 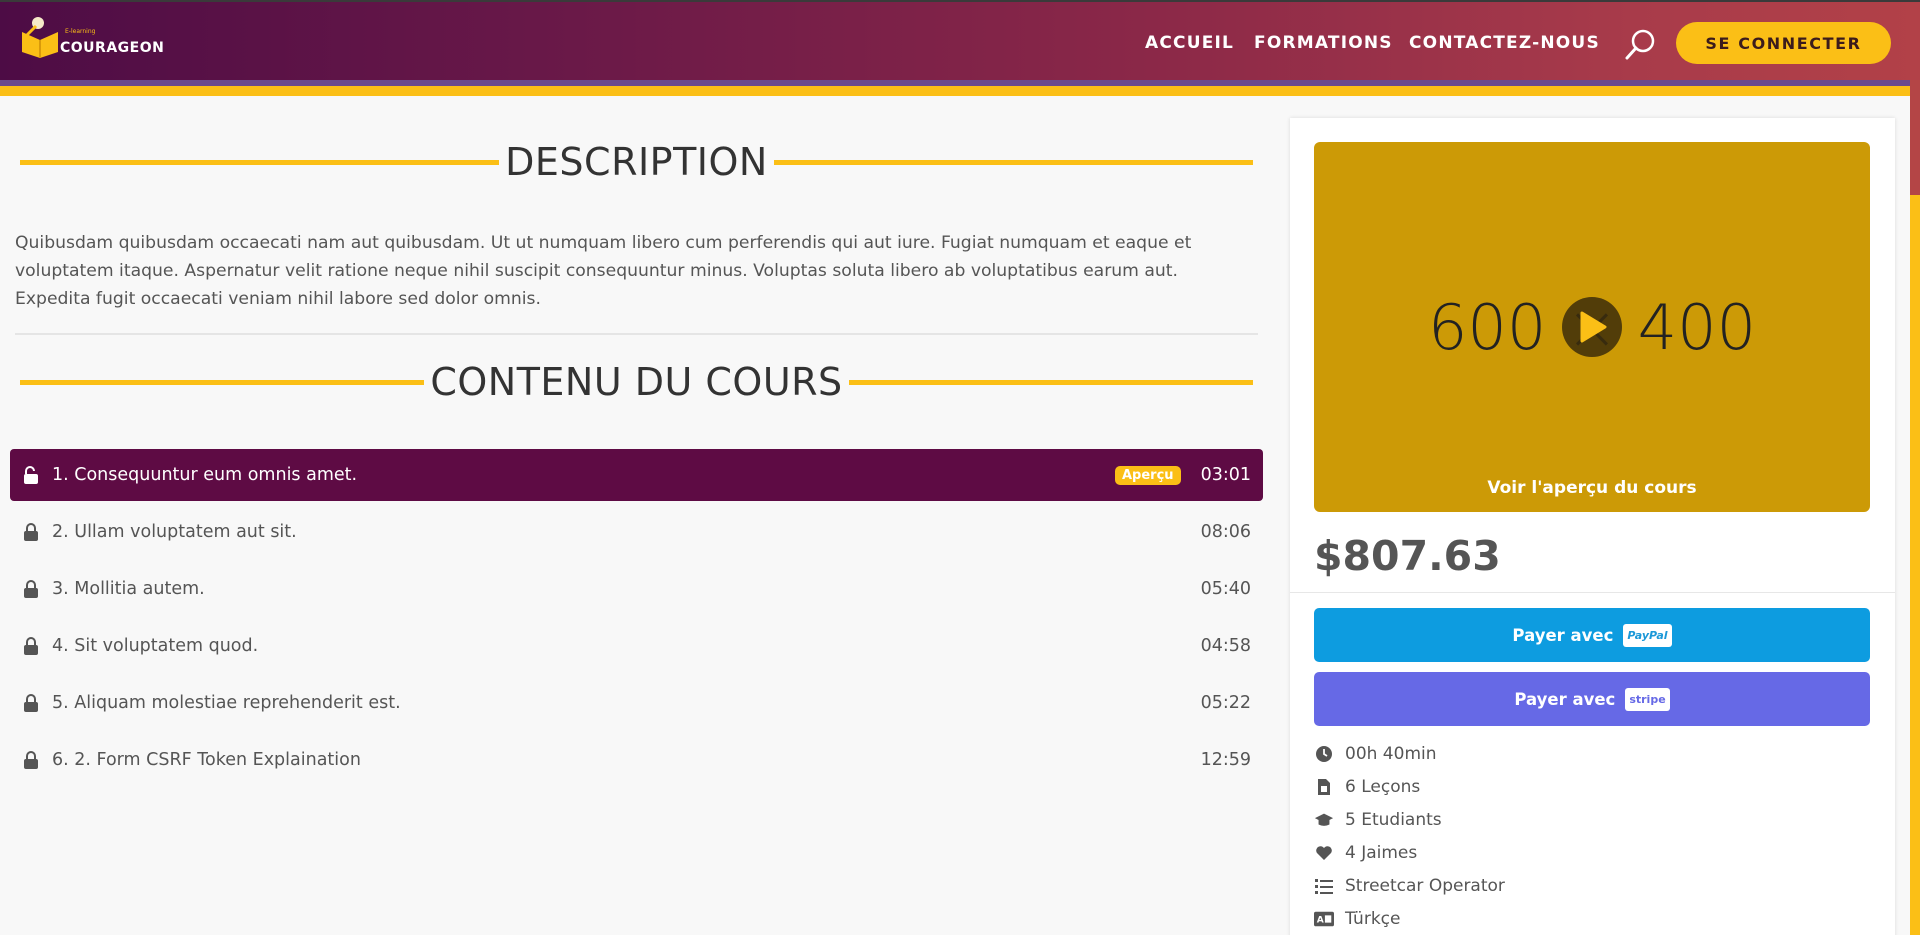 What do you see at coordinates (174, 532) in the screenshot?
I see `lesson-title: 2. Ullam voluptatem aut sit.` at bounding box center [174, 532].